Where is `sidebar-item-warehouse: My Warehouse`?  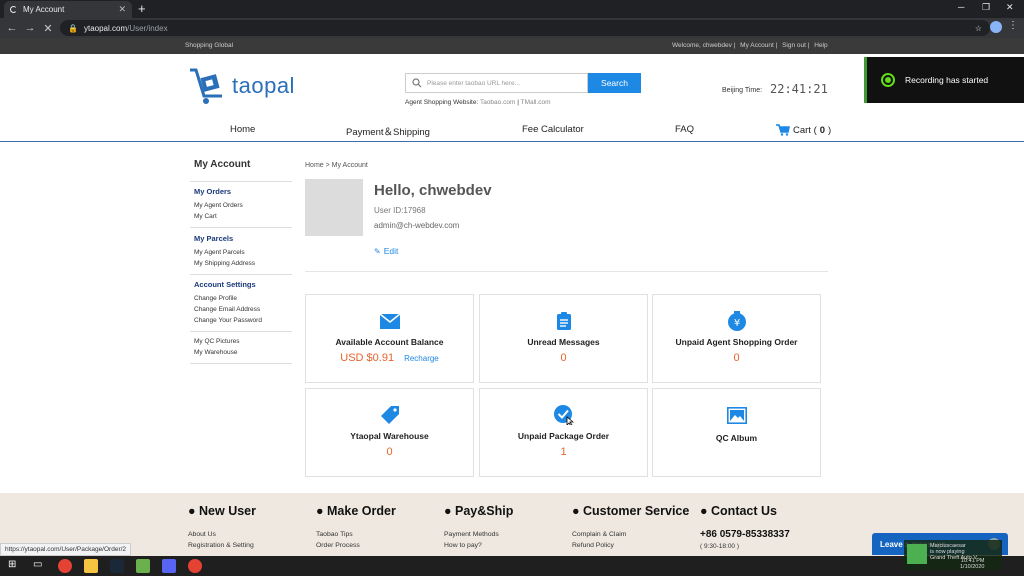
sidebar-item-warehouse: My Warehouse is located at coordinates (215, 352).